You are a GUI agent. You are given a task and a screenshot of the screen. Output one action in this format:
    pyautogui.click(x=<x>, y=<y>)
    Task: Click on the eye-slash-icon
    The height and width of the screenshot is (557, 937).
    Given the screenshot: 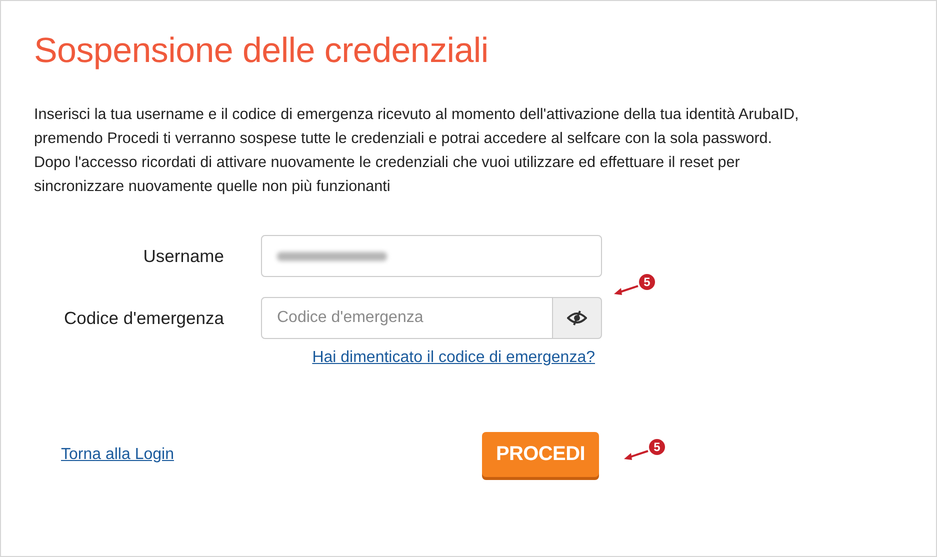 What is the action you would take?
    pyautogui.click(x=577, y=318)
    